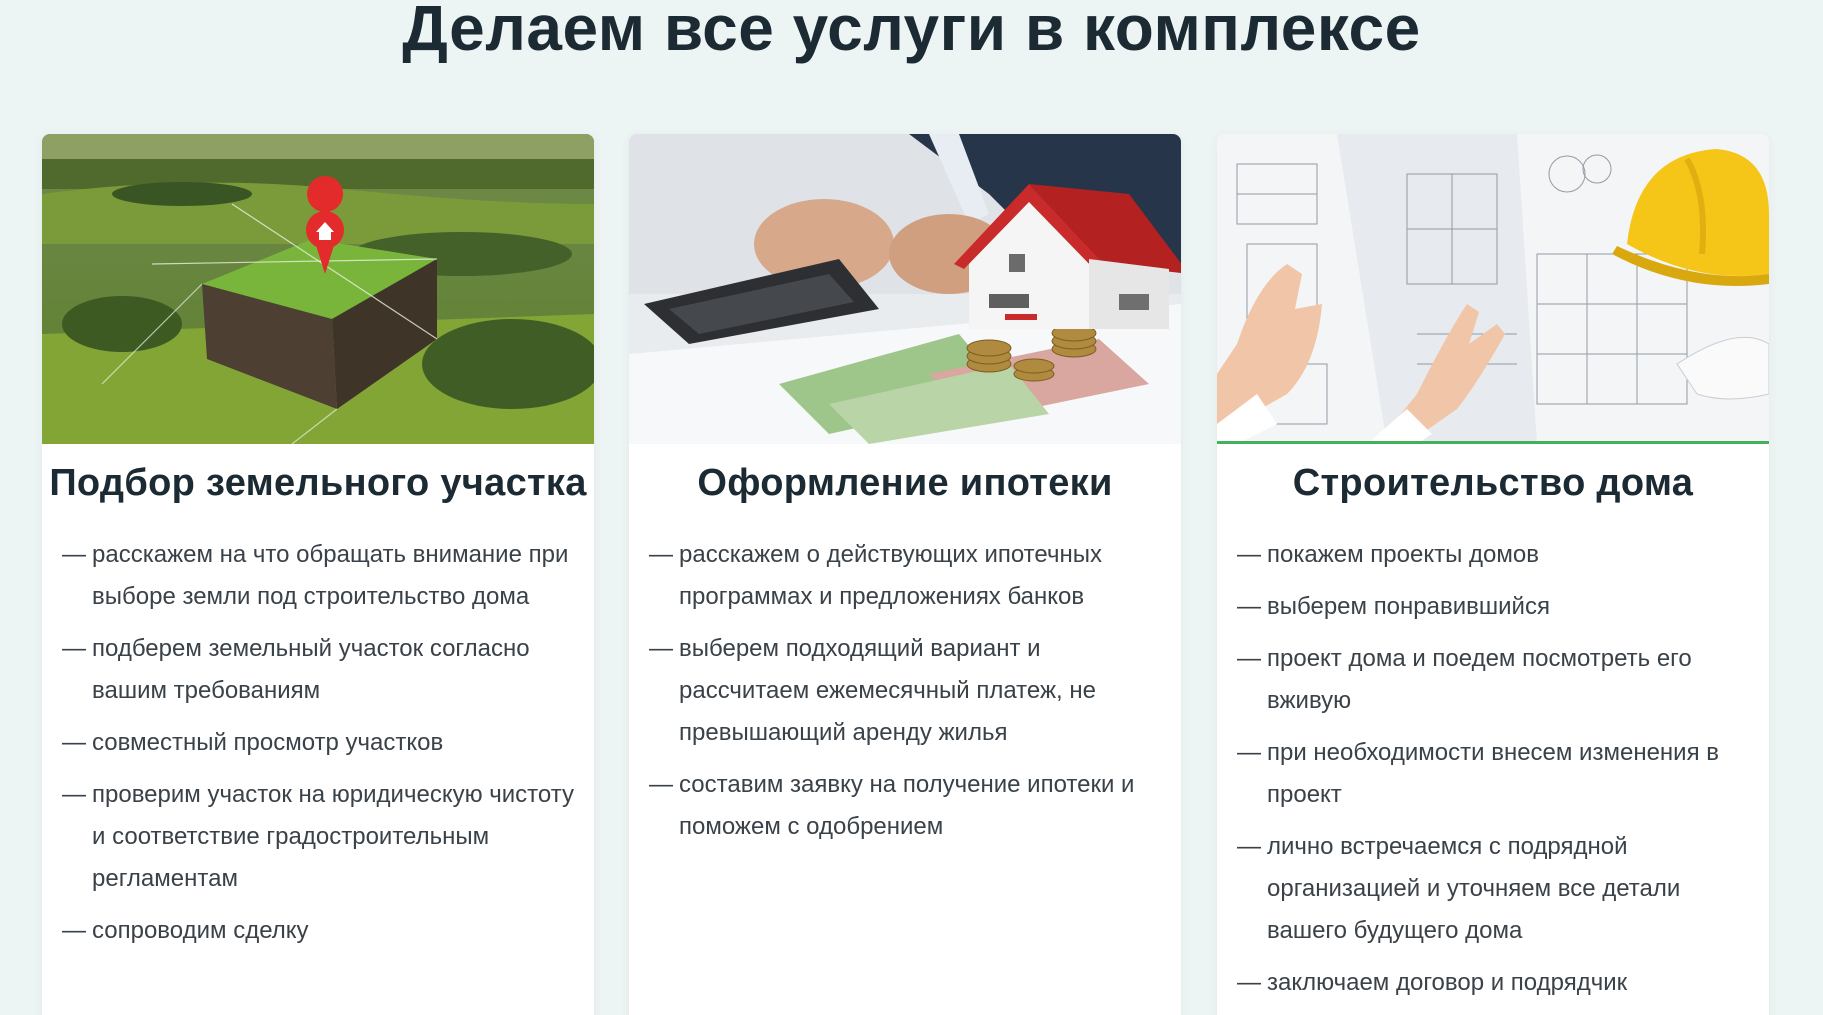 Image resolution: width=1823 pixels, height=1015 pixels. I want to click on card-title-mortgage: Оформление ипотеки, so click(905, 483).